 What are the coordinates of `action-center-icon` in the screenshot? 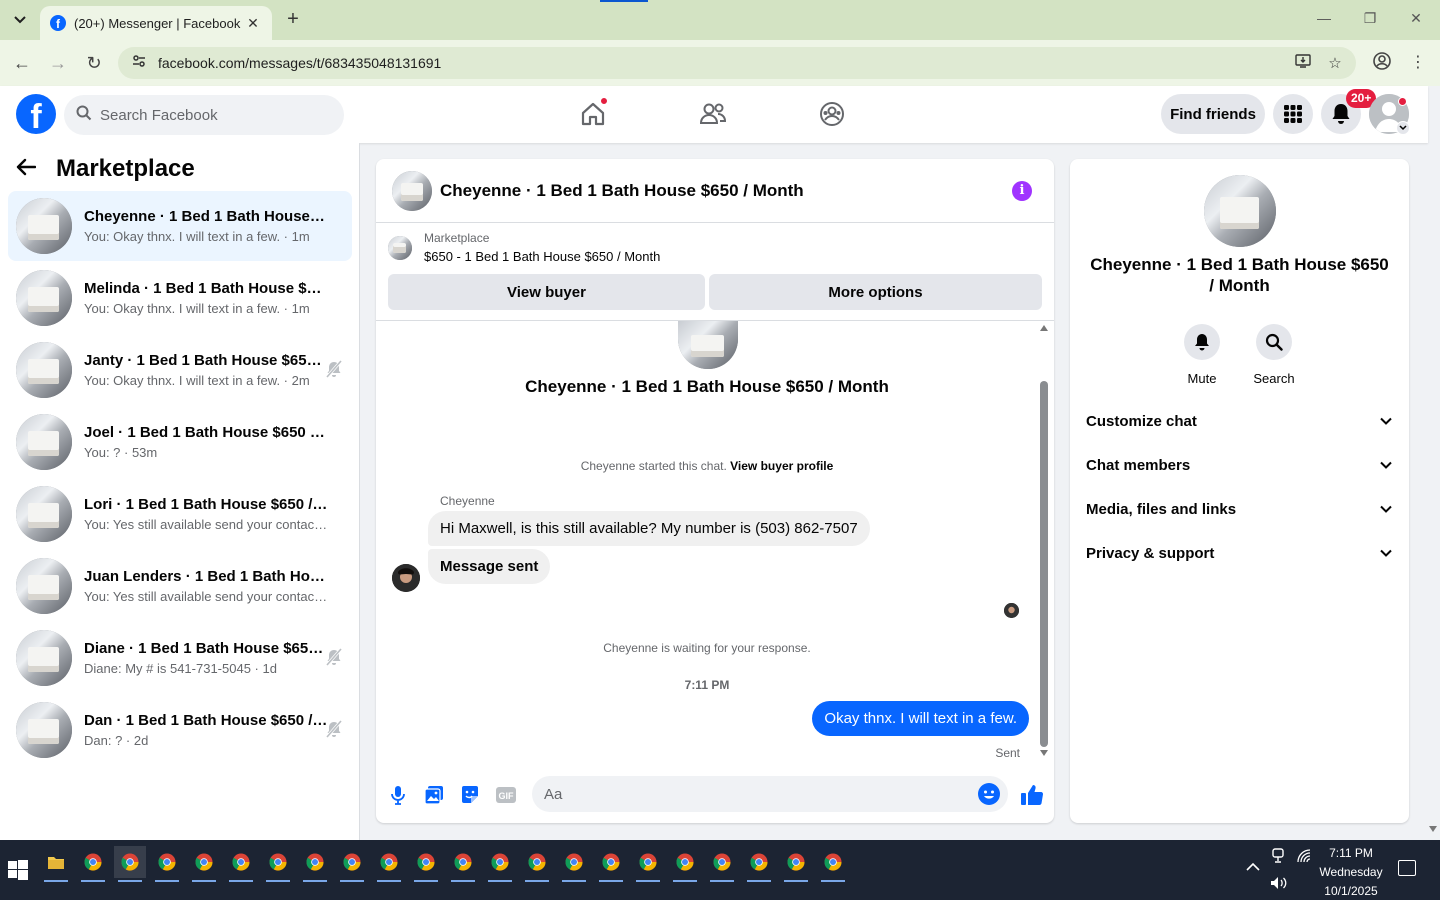 It's located at (1407, 868).